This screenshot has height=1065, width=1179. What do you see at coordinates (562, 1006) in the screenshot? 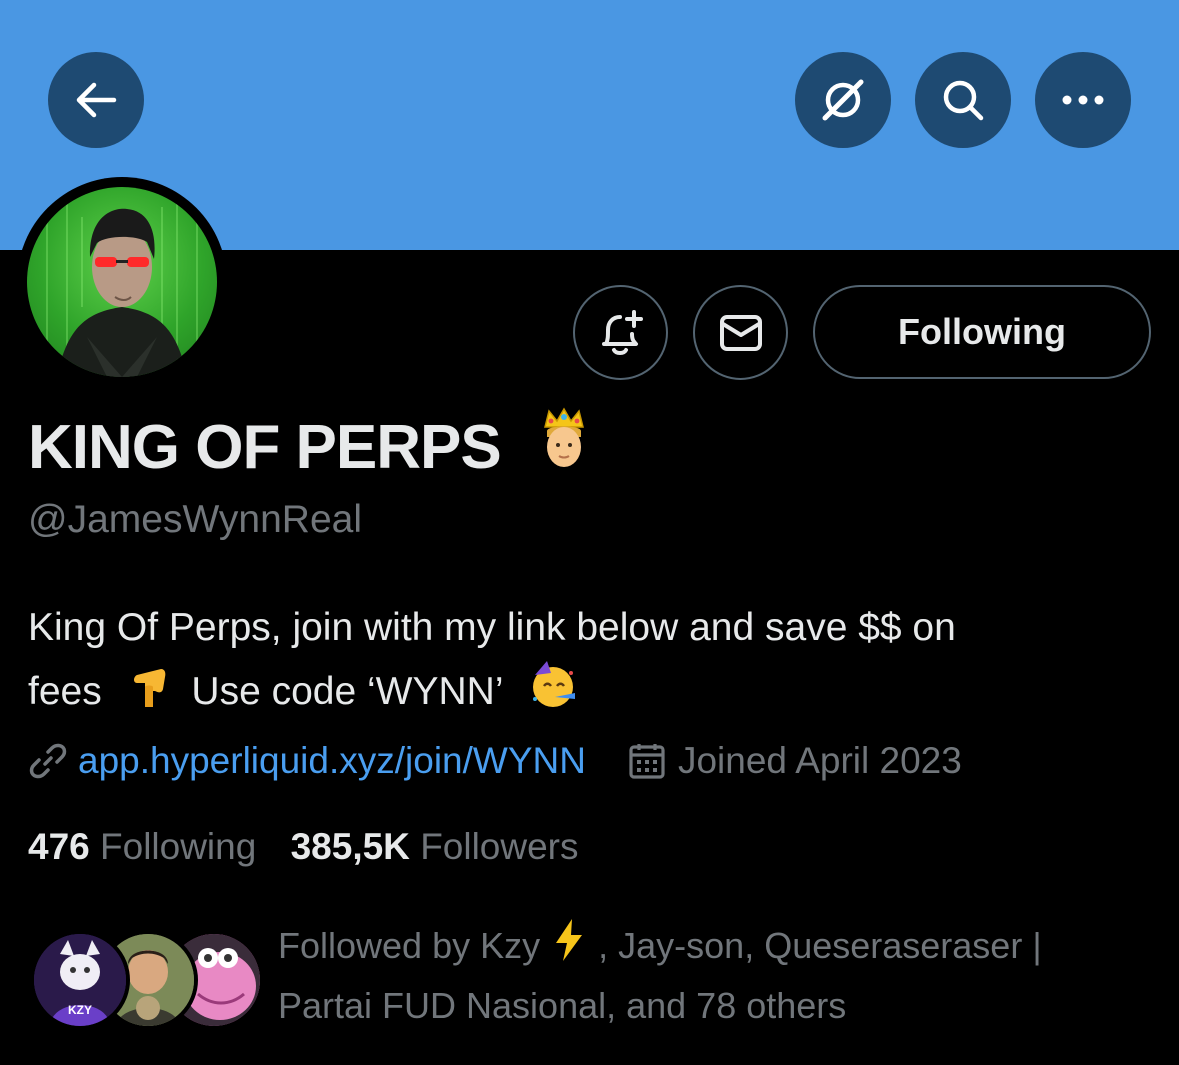
I see `followed-by-part-3: Partai FUD Nasional, and 78 others` at bounding box center [562, 1006].